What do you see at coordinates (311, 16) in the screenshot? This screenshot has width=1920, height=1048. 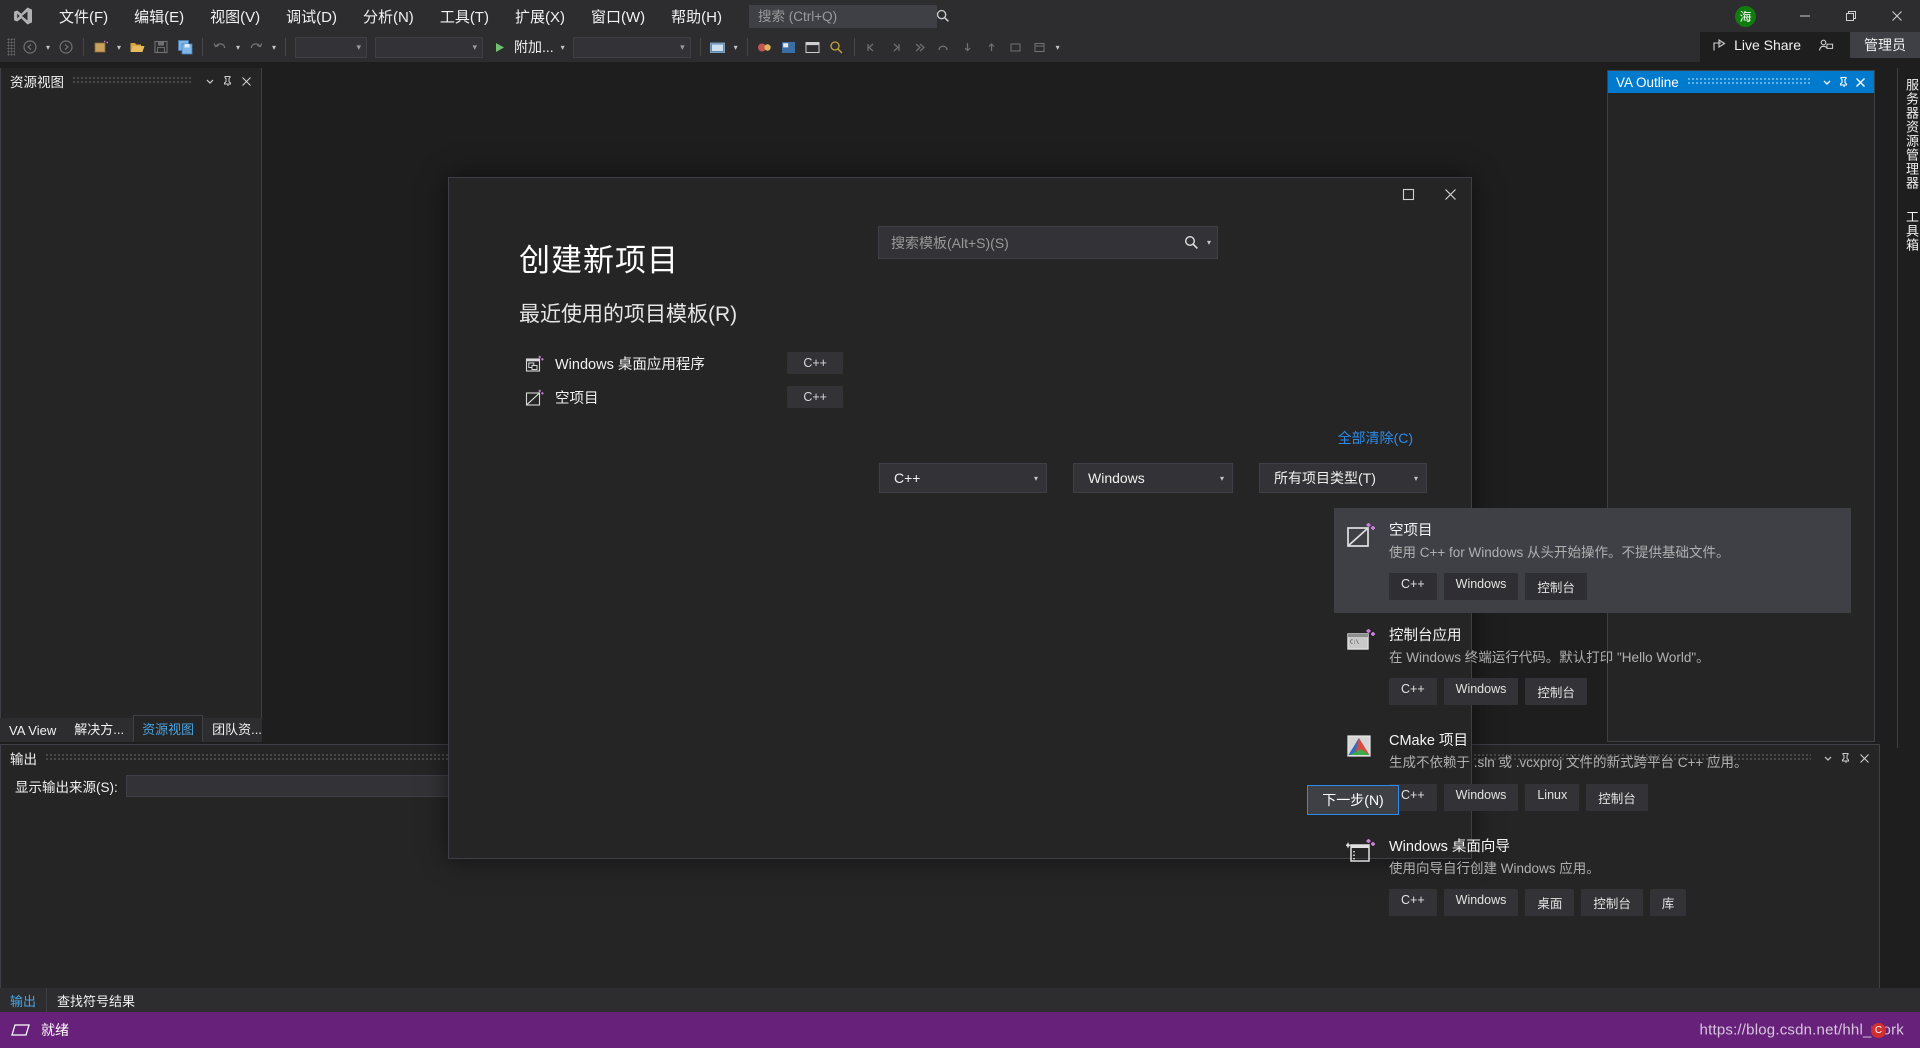 I see `menu-item-debug: 调试(D)` at bounding box center [311, 16].